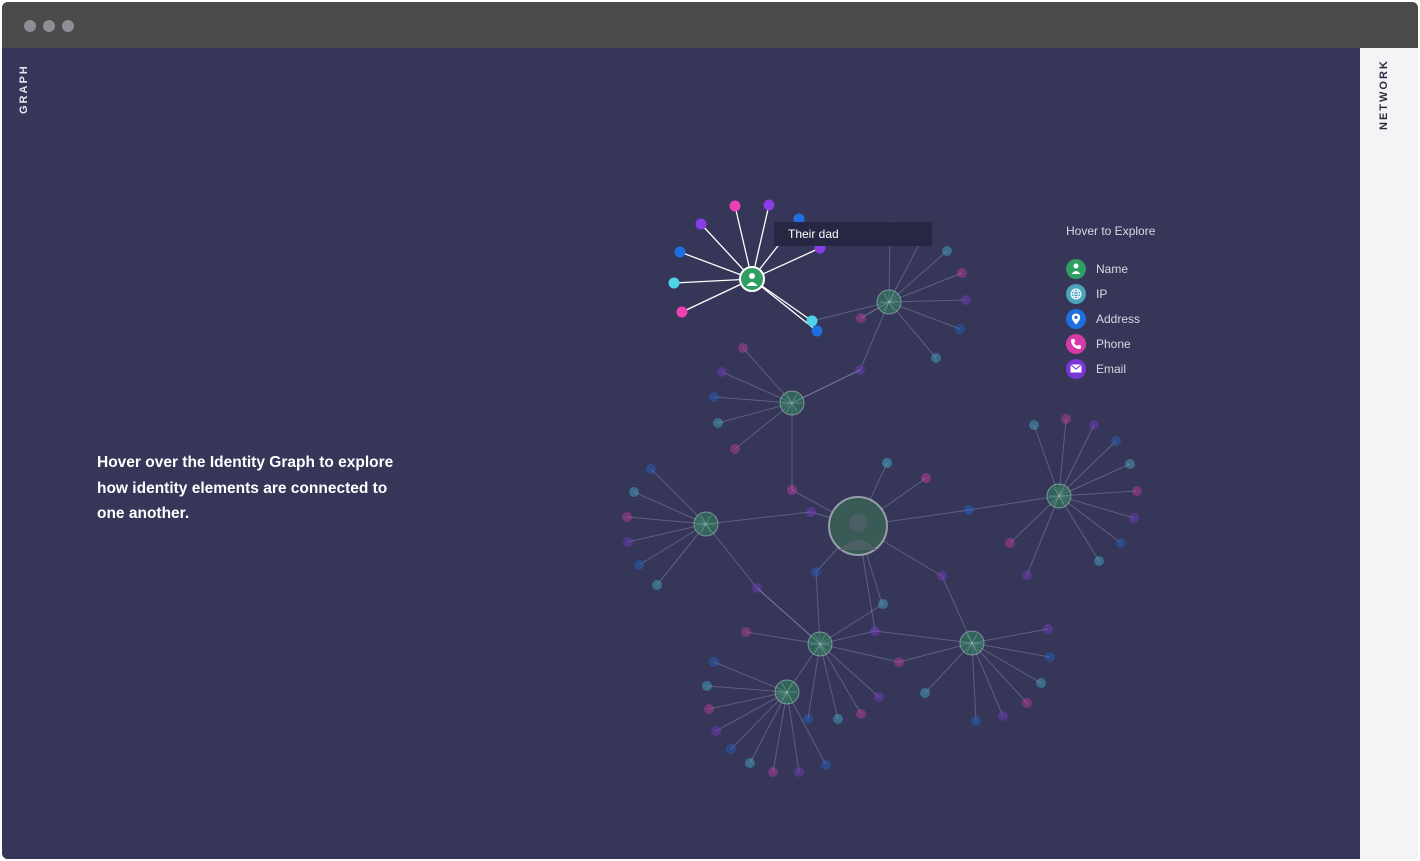 Image resolution: width=1420 pixels, height=861 pixels. Describe the element at coordinates (1389, 453) in the screenshot. I see `network-tab: NETWORK` at that location.